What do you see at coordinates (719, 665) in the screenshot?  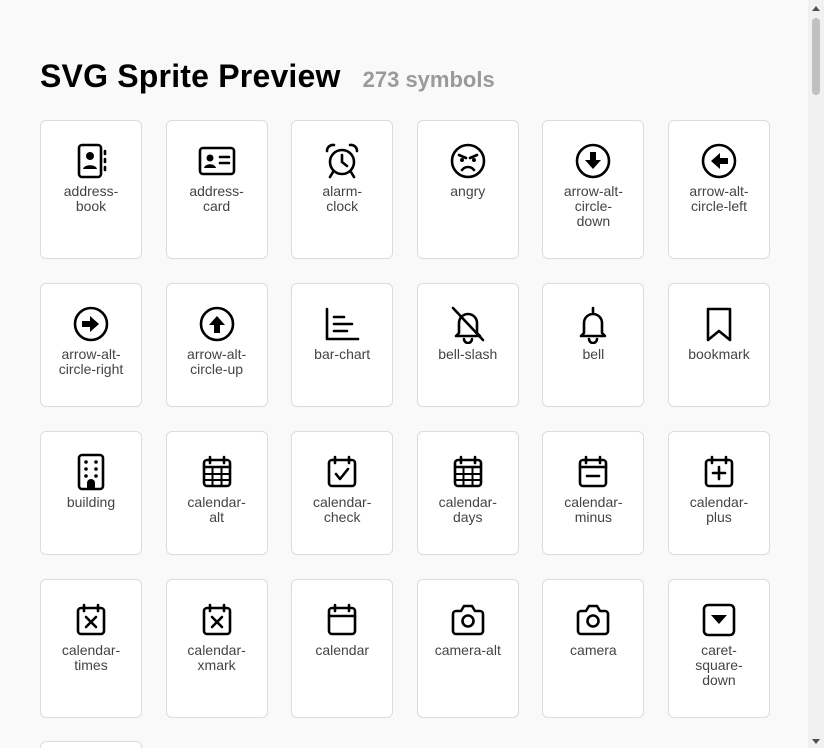 I see `icon-label: caret-square-down` at bounding box center [719, 665].